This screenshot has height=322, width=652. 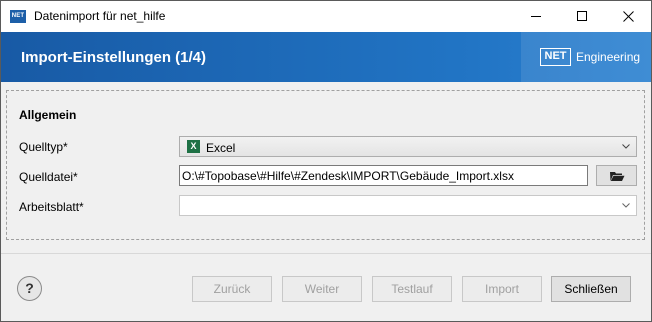 I want to click on close-window-button, so click(x=628, y=16).